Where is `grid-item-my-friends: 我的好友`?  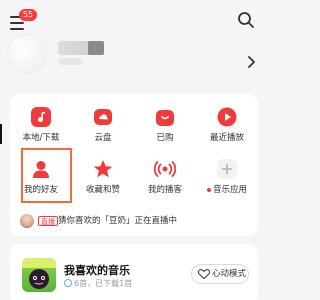
grid-item-my-friends: 我的好友 is located at coordinates (41, 177).